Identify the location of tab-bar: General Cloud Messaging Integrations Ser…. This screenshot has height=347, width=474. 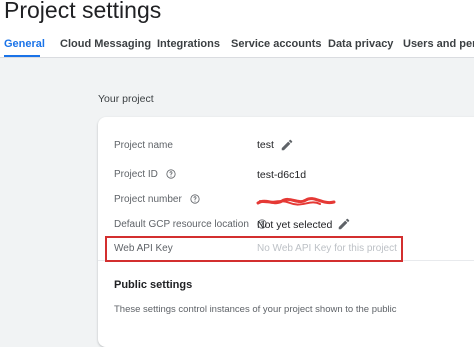
(237, 48).